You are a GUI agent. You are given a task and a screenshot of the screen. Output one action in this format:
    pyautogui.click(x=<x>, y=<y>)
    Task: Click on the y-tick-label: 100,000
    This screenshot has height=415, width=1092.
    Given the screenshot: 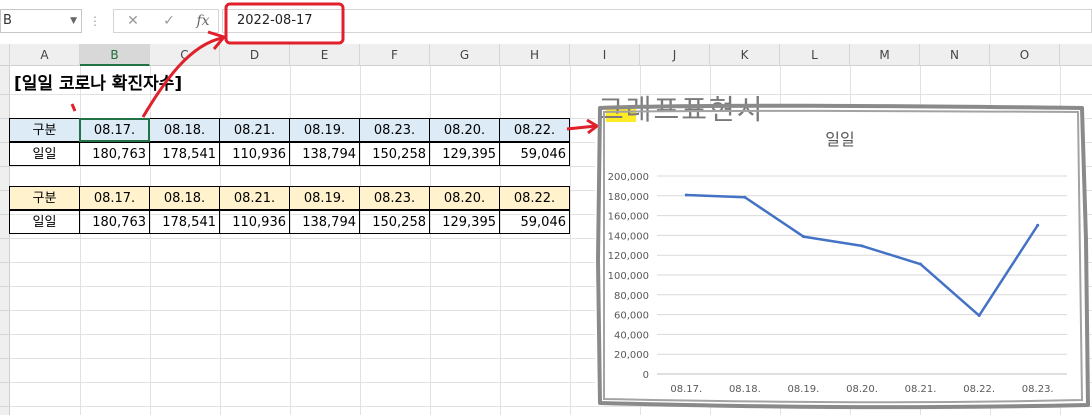 What is the action you would take?
    pyautogui.click(x=628, y=276)
    